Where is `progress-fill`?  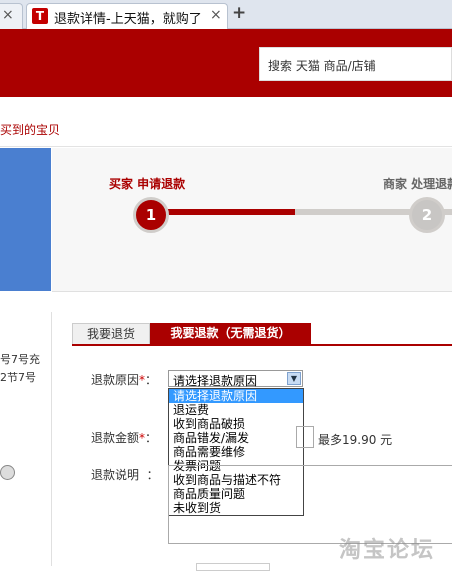
progress-fill is located at coordinates (221, 212).